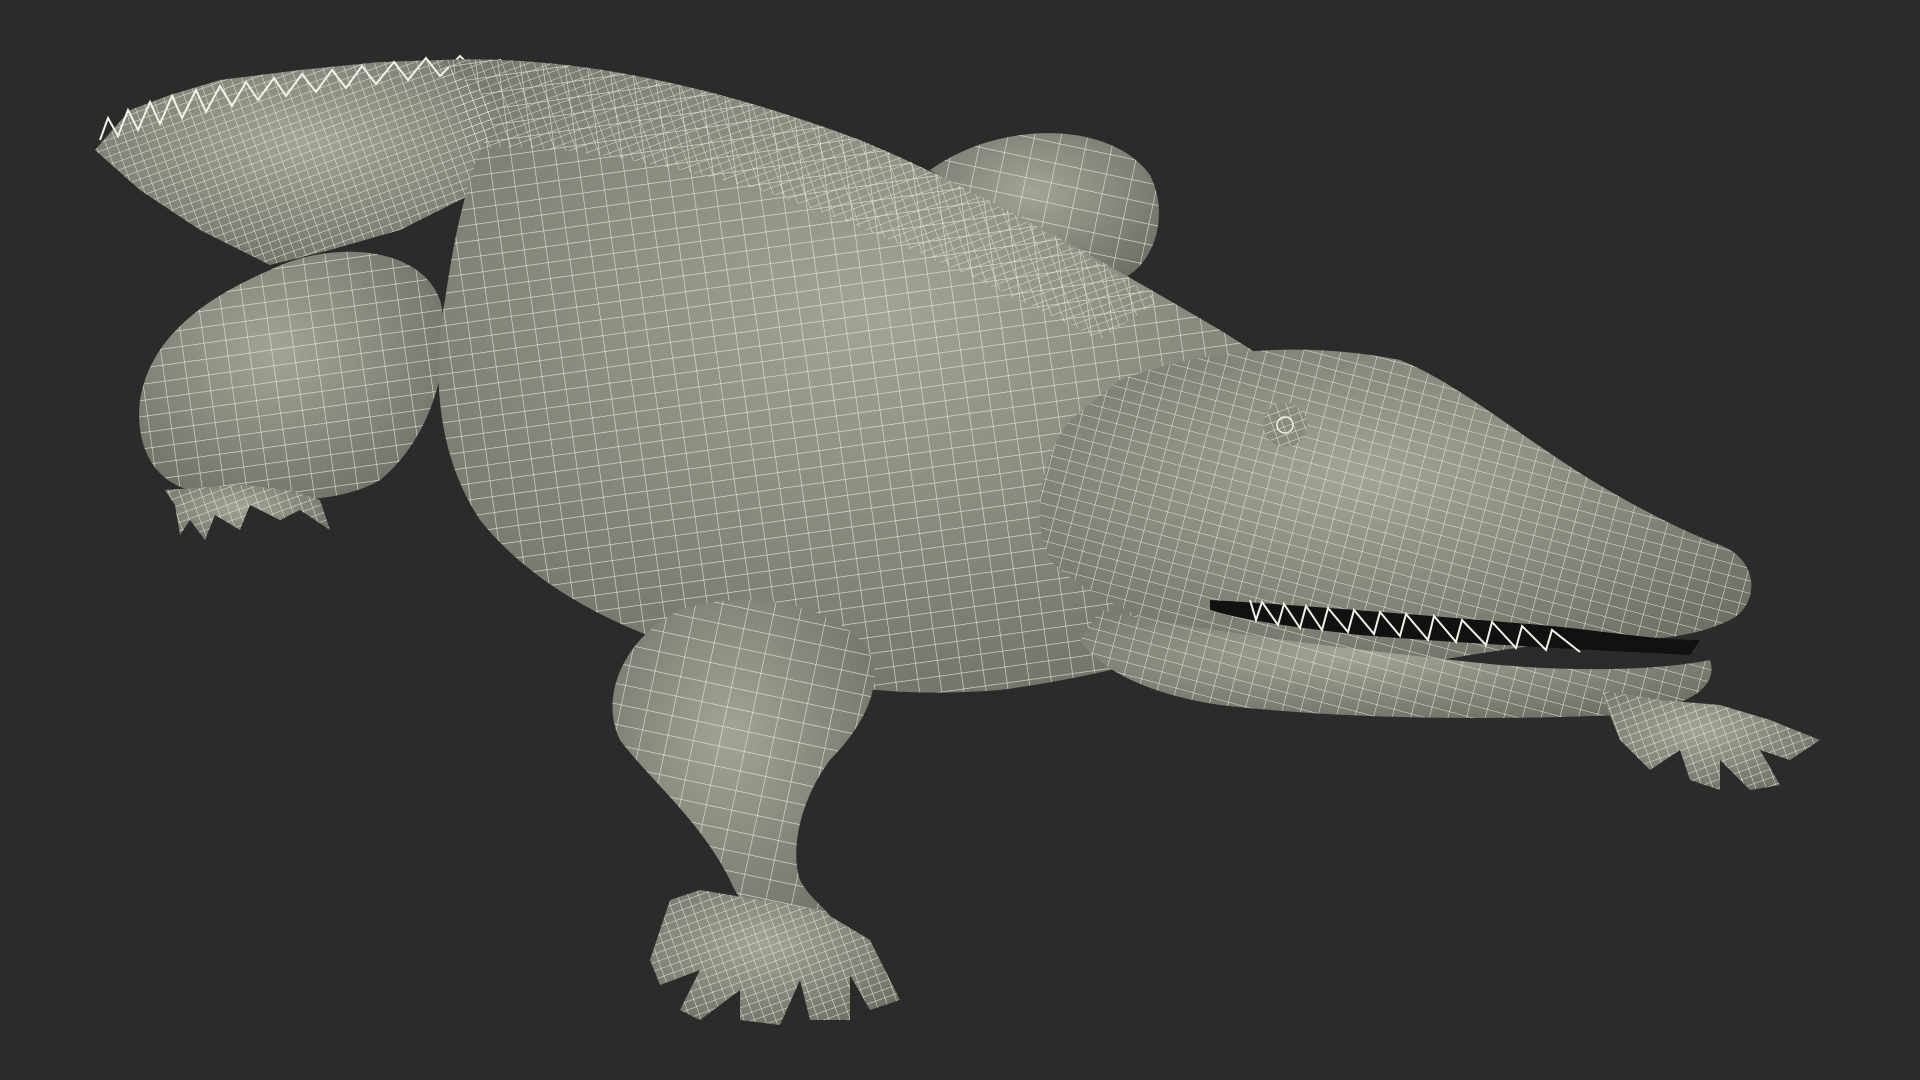  What do you see at coordinates (1395, 533) in the screenshot?
I see `head` at bounding box center [1395, 533].